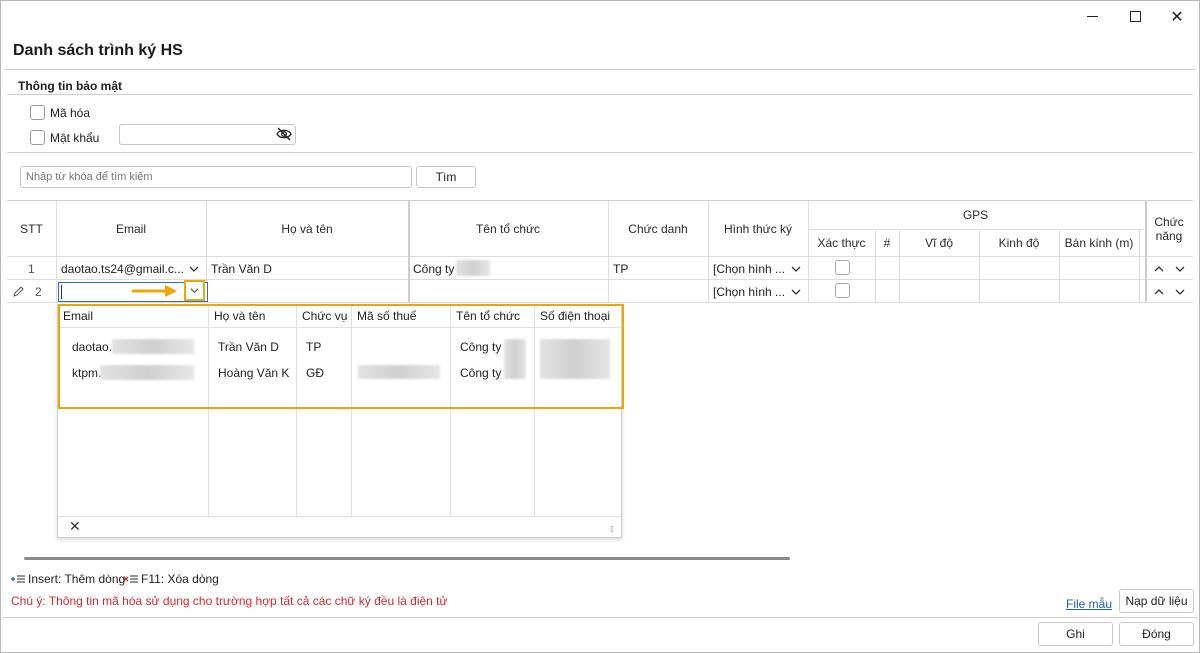 Image resolution: width=1200 pixels, height=653 pixels. Describe the element at coordinates (842, 290) in the screenshot. I see `row-2-verify-checkbox` at that location.